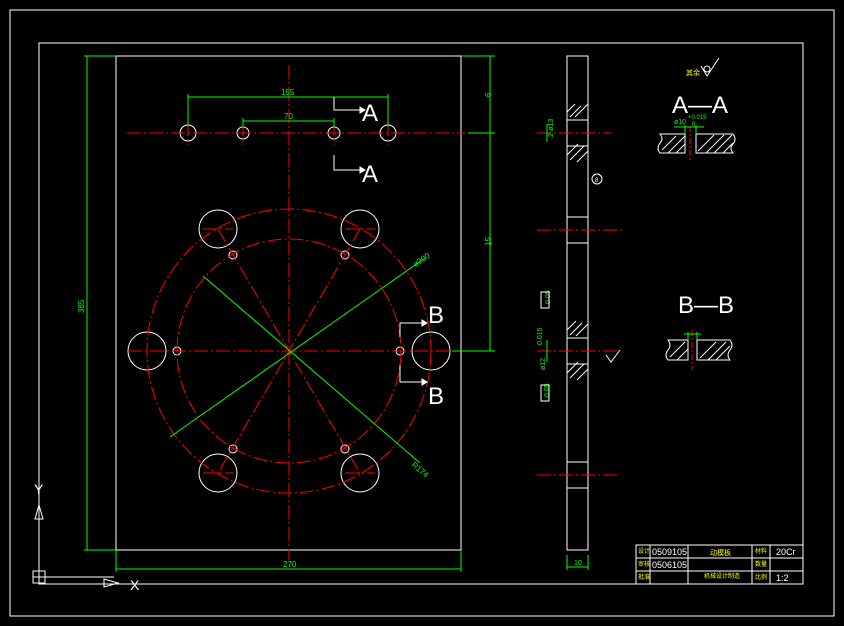 The height and width of the screenshot is (626, 844). What do you see at coordinates (720, 553) in the screenshot?
I see `tb-part-name: 动模板` at bounding box center [720, 553].